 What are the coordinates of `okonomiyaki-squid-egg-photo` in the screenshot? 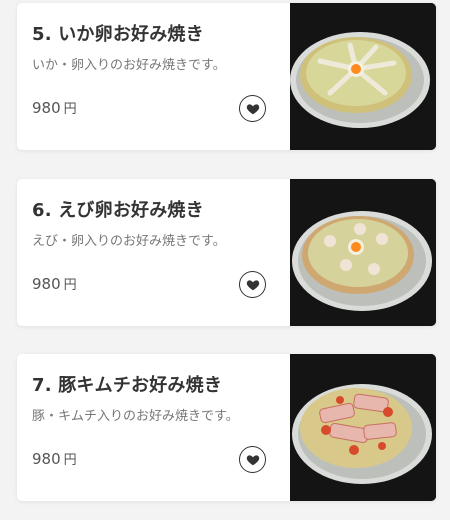 It's located at (363, 76).